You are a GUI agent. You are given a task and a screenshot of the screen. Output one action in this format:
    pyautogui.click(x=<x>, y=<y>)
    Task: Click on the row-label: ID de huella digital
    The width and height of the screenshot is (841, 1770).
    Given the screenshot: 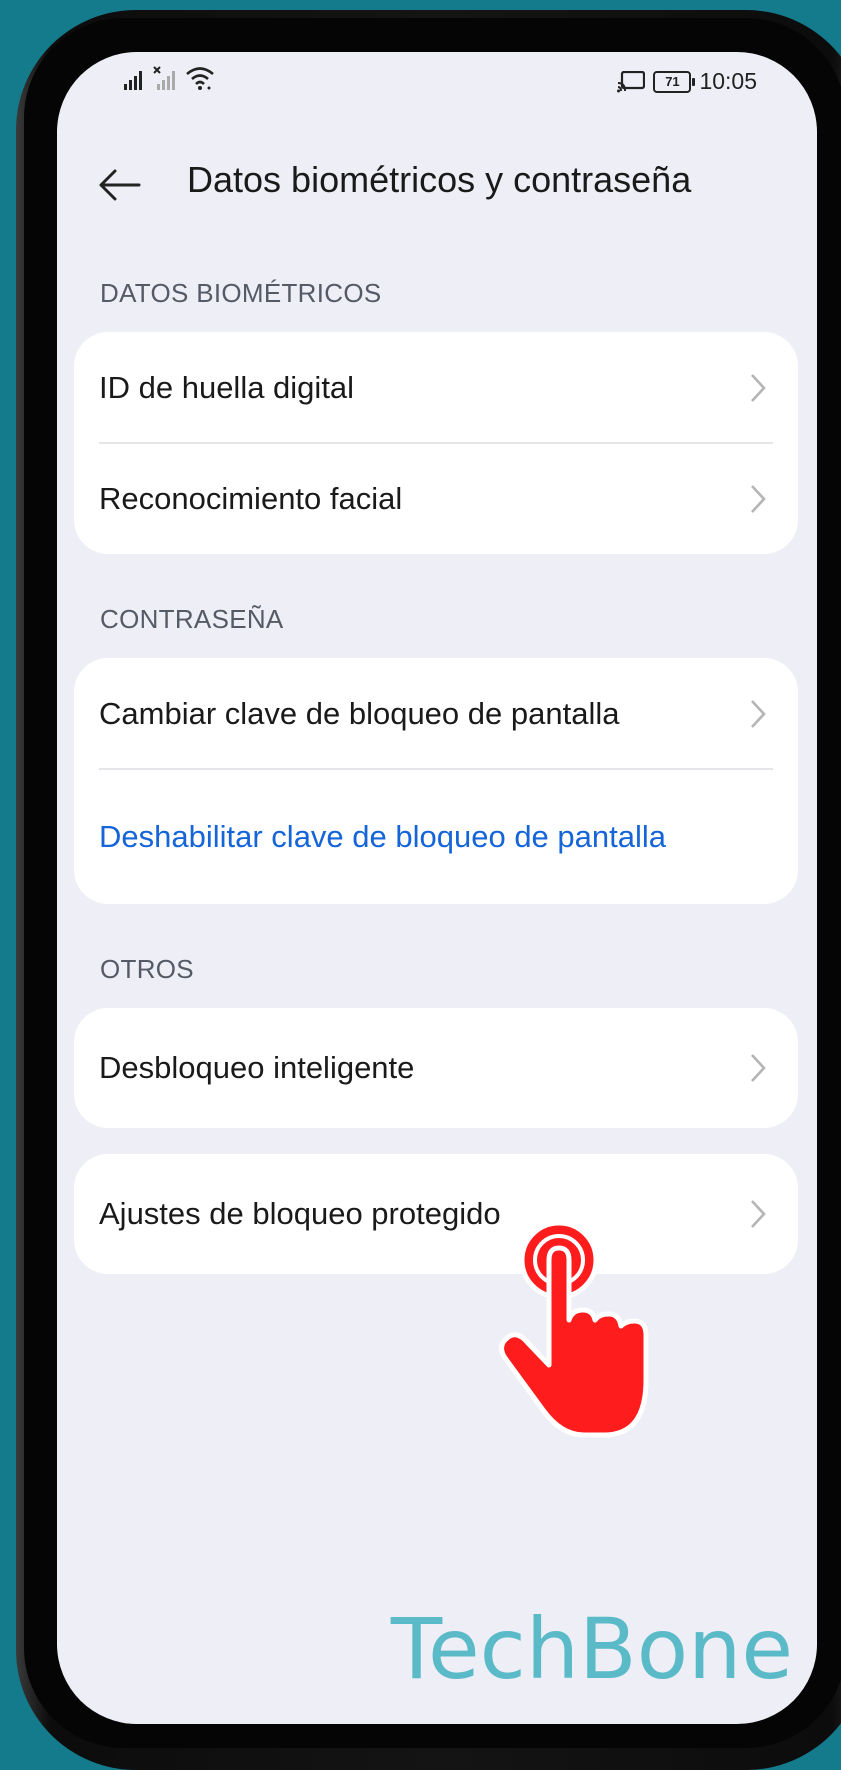 What is the action you would take?
    pyautogui.click(x=227, y=387)
    